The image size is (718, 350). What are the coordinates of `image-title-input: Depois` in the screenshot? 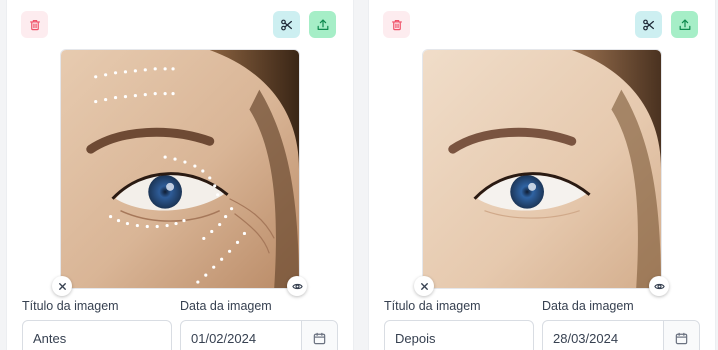 It's located at (459, 335).